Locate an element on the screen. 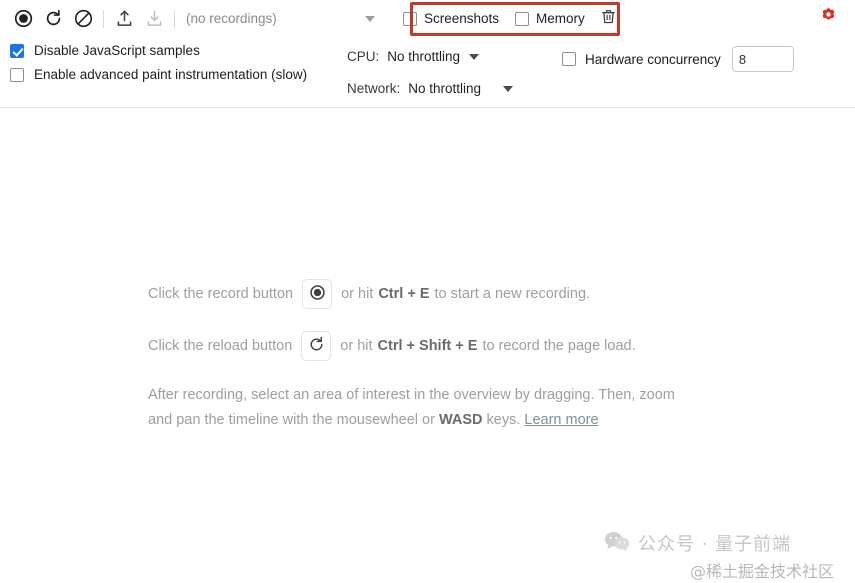  wechat-icon is located at coordinates (617, 543).